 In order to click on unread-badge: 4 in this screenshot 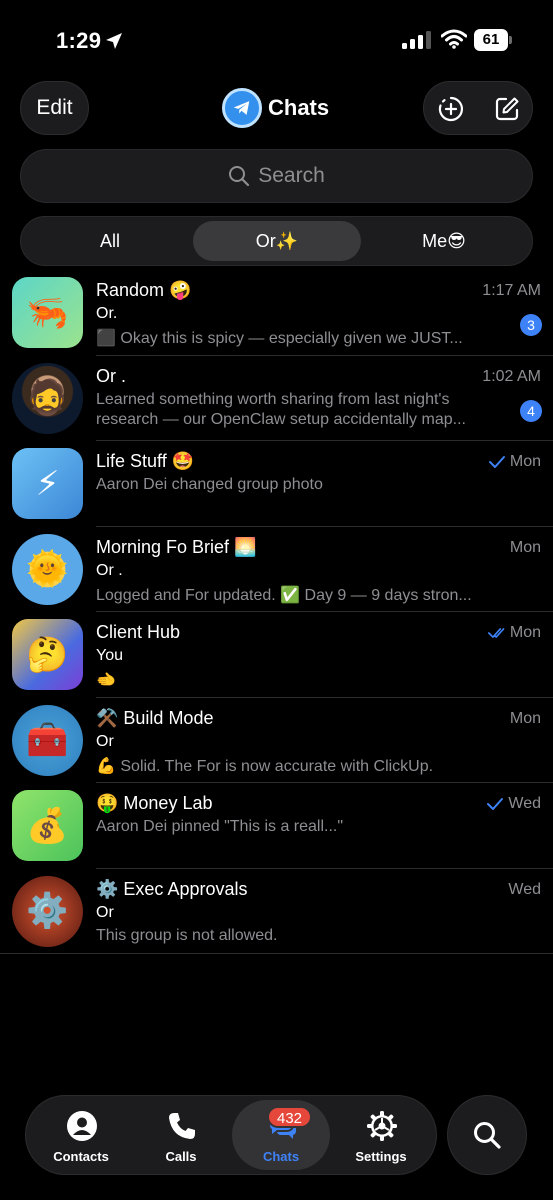, I will do `click(531, 410)`.